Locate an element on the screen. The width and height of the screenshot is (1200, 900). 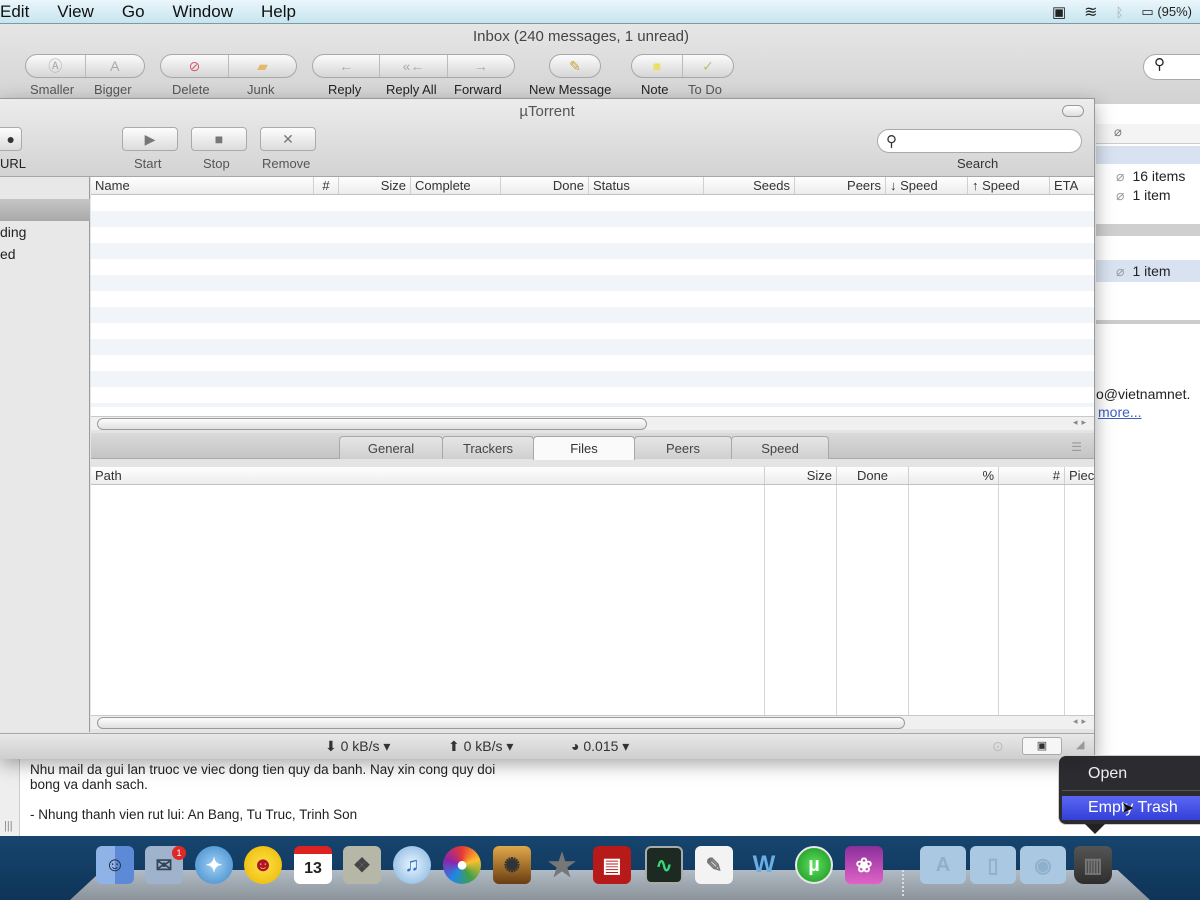
column-seeds: Seeds is located at coordinates (749, 185).